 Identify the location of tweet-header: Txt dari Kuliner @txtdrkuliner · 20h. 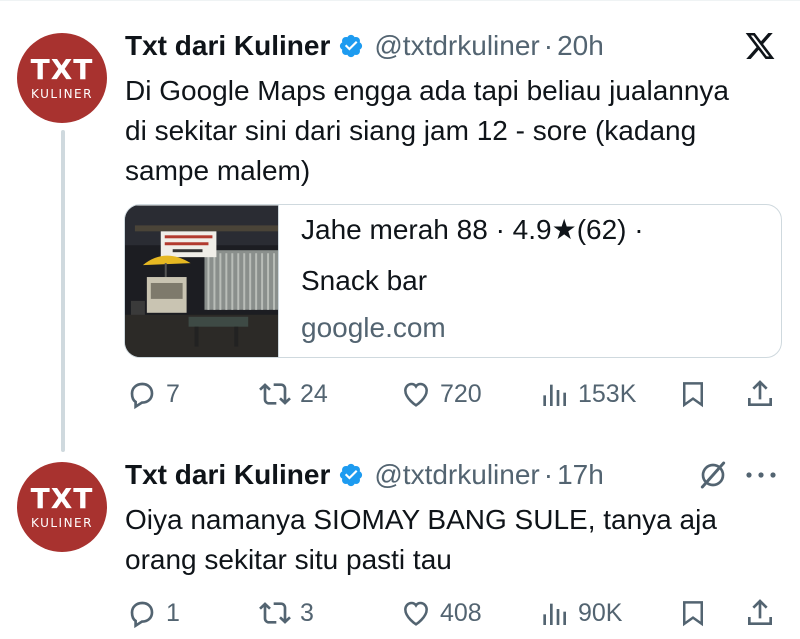
(364, 46).